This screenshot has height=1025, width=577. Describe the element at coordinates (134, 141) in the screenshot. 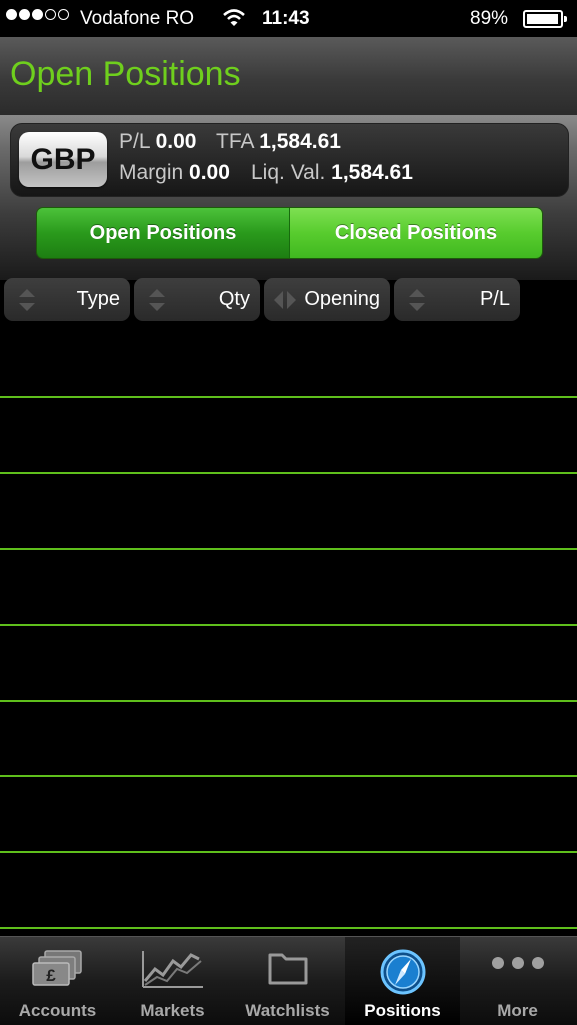

I see `pl-label: P/L` at that location.